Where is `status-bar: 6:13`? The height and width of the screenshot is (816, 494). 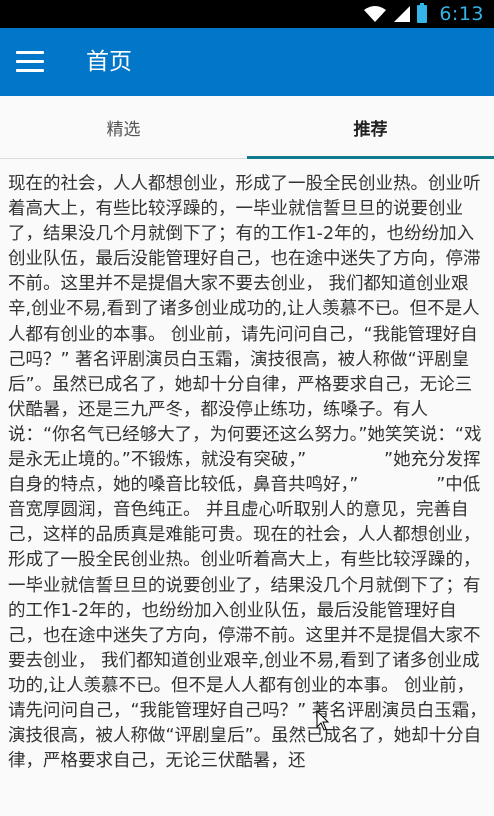
status-bar: 6:13 is located at coordinates (247, 14).